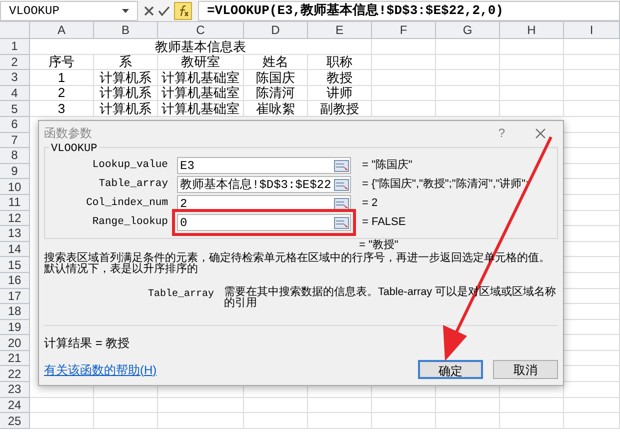 The image size is (620, 432). What do you see at coordinates (180, 295) in the screenshot?
I see `parameter-name: Table_array` at bounding box center [180, 295].